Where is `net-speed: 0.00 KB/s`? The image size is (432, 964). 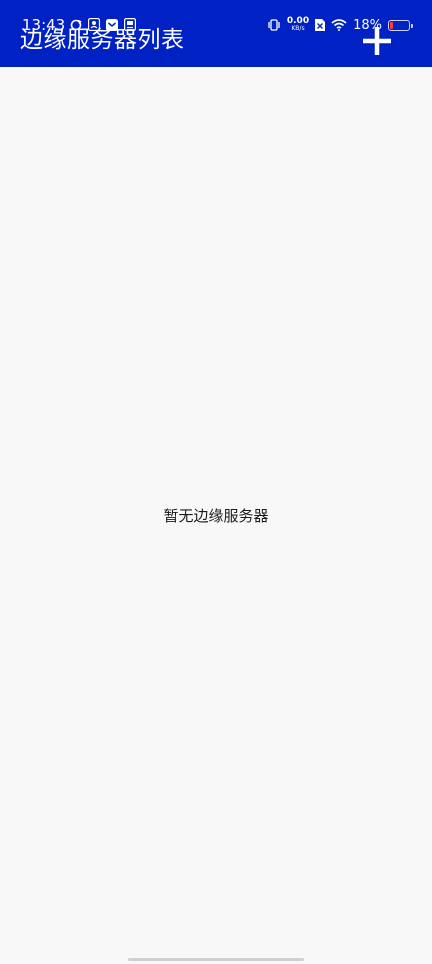 net-speed: 0.00 KB/s is located at coordinates (298, 25).